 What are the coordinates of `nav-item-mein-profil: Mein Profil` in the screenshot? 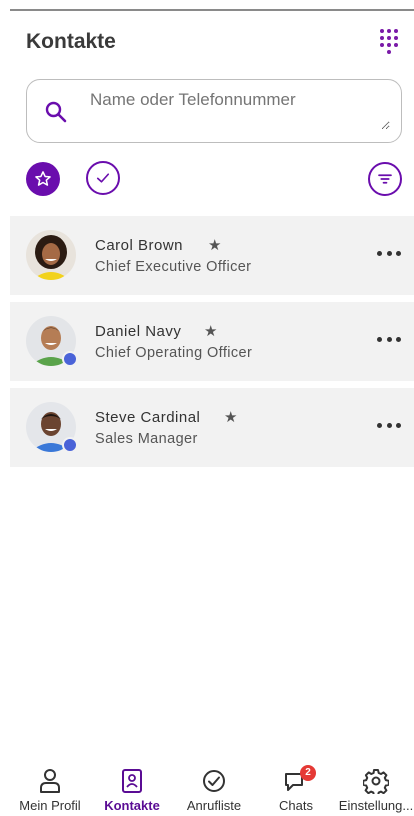 It's located at (50, 788).